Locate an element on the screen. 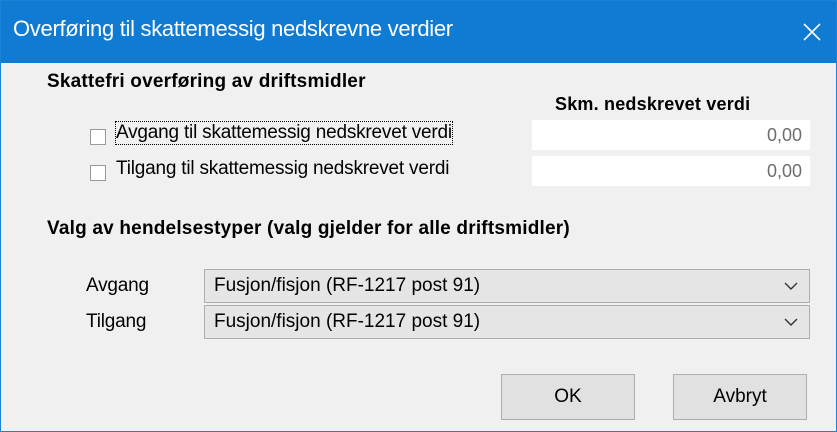 The image size is (837, 432). column-header-value: Skm. nedskrevet verdi is located at coordinates (653, 104).